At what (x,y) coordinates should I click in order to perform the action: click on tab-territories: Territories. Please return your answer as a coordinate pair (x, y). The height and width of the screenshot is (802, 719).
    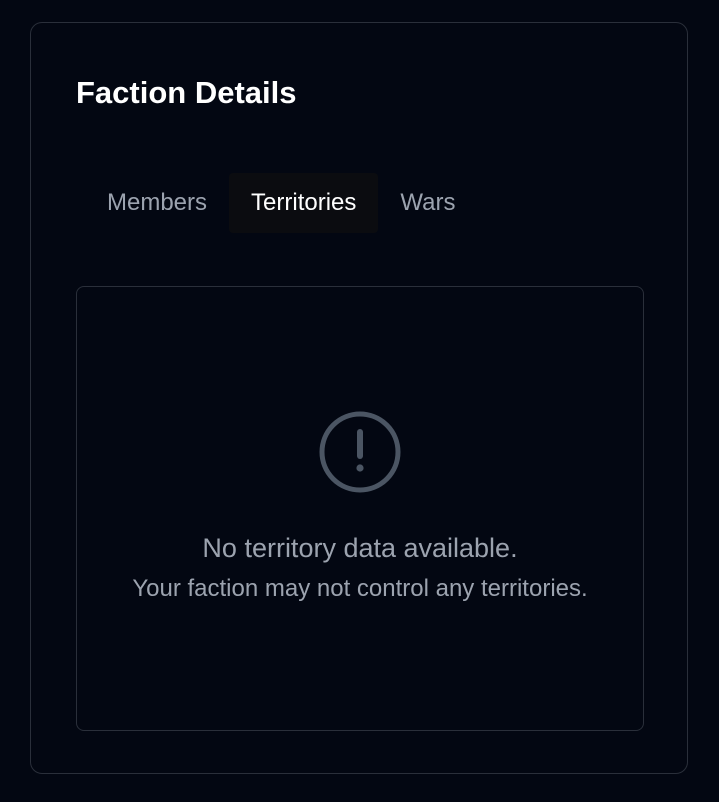
    Looking at the image, I should click on (304, 203).